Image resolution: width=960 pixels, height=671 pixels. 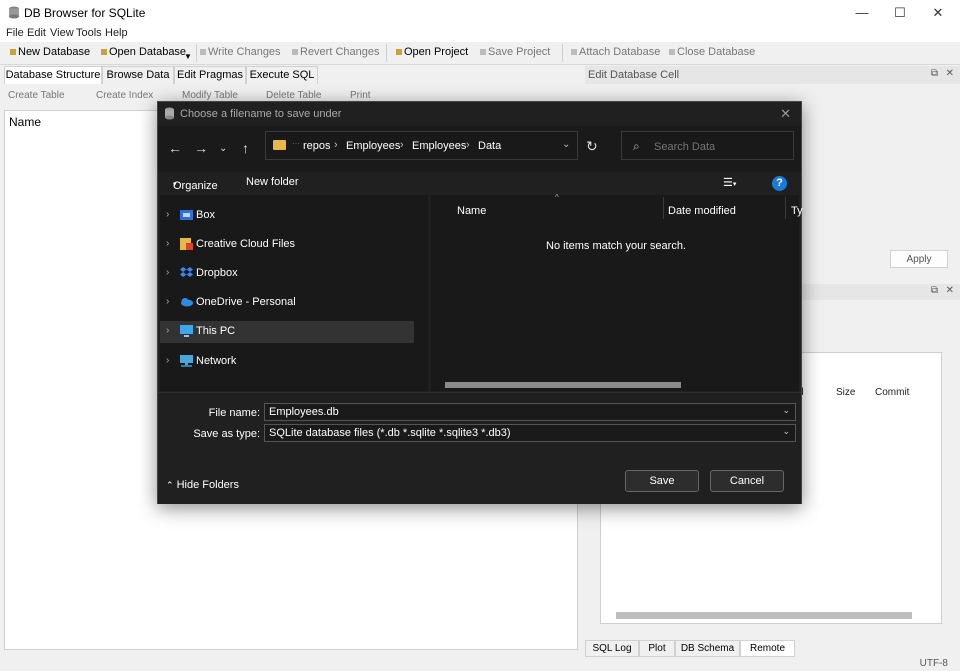 I want to click on nav-item-network: › Network, so click(x=287, y=362).